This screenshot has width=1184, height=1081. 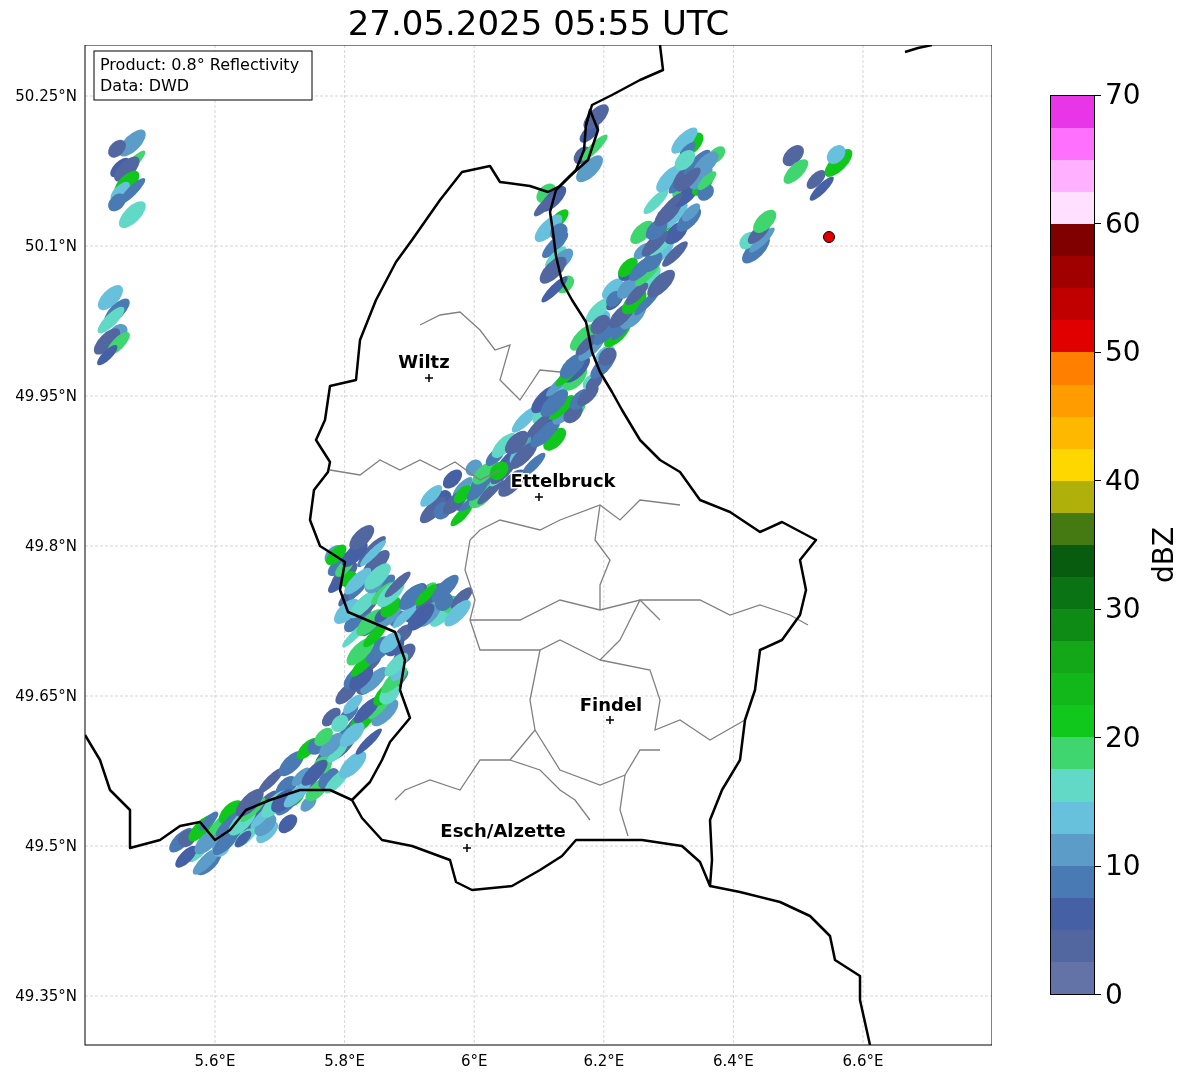 What do you see at coordinates (1123, 480) in the screenshot?
I see `colorbar-tick-label: 40` at bounding box center [1123, 480].